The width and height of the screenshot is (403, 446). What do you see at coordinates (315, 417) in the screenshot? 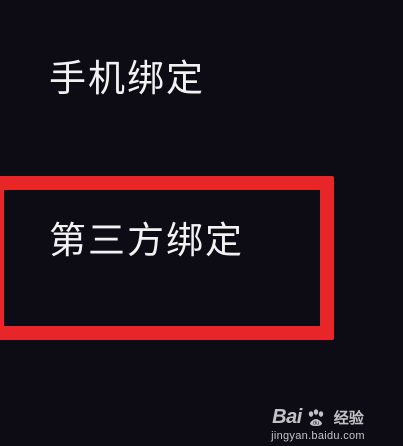
I see `baidu-paw-icon: du` at bounding box center [315, 417].